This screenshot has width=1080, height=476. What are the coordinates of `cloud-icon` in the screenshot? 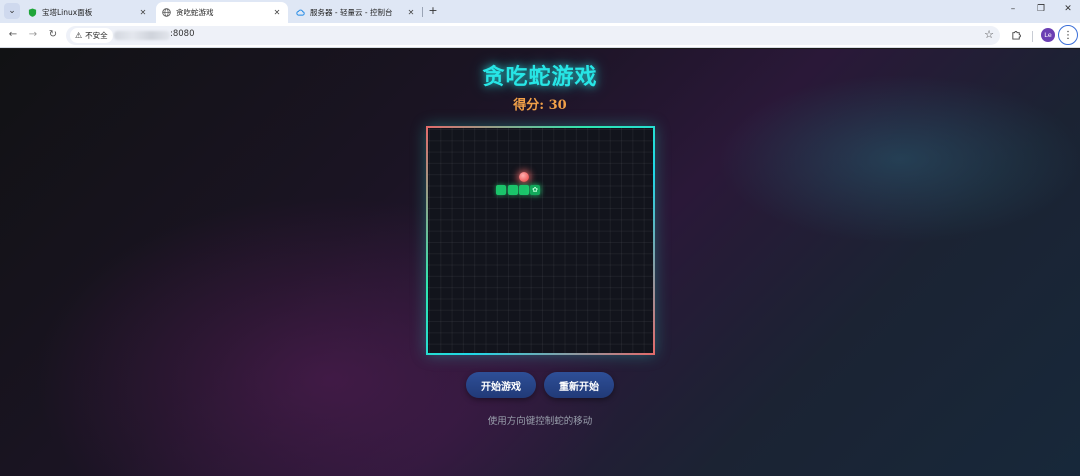 It's located at (300, 12).